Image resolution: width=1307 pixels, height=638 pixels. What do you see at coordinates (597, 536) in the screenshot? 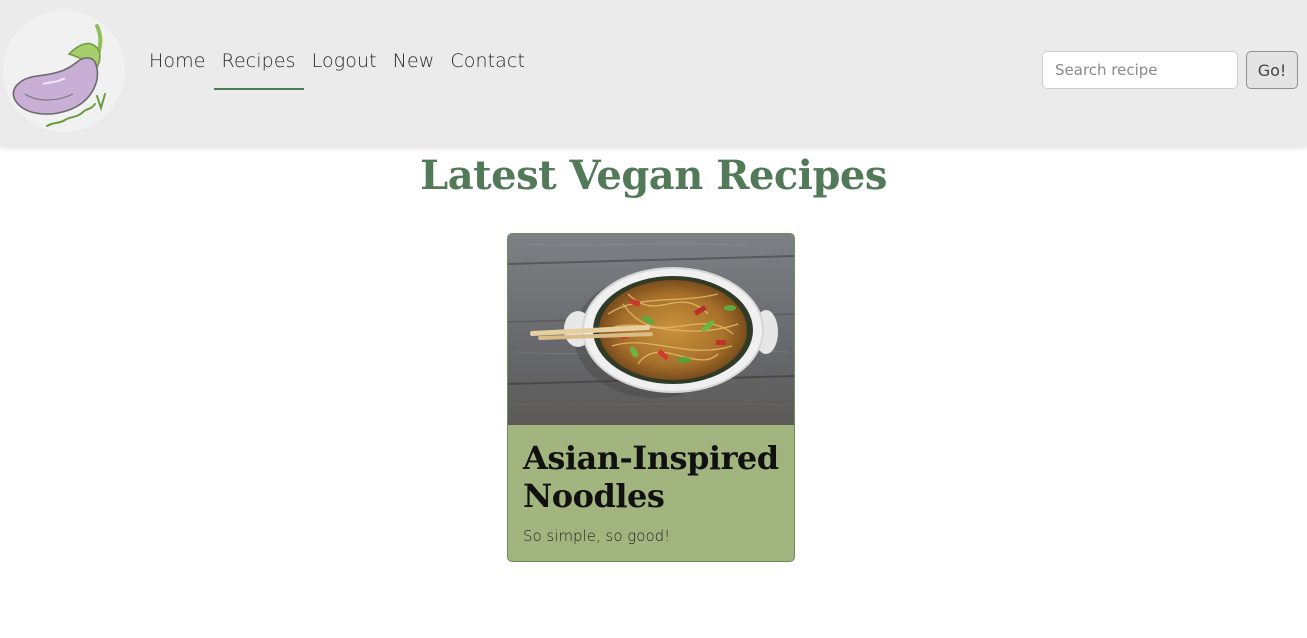
I see `recipe-description: So simple, so good!` at bounding box center [597, 536].